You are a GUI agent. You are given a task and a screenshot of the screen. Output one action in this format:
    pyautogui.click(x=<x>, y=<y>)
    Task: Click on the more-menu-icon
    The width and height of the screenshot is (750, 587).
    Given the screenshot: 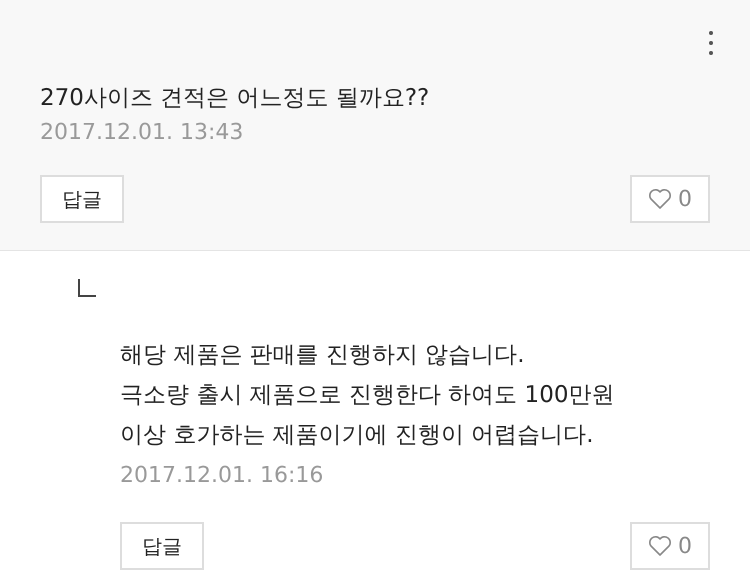 What is the action you would take?
    pyautogui.click(x=711, y=43)
    